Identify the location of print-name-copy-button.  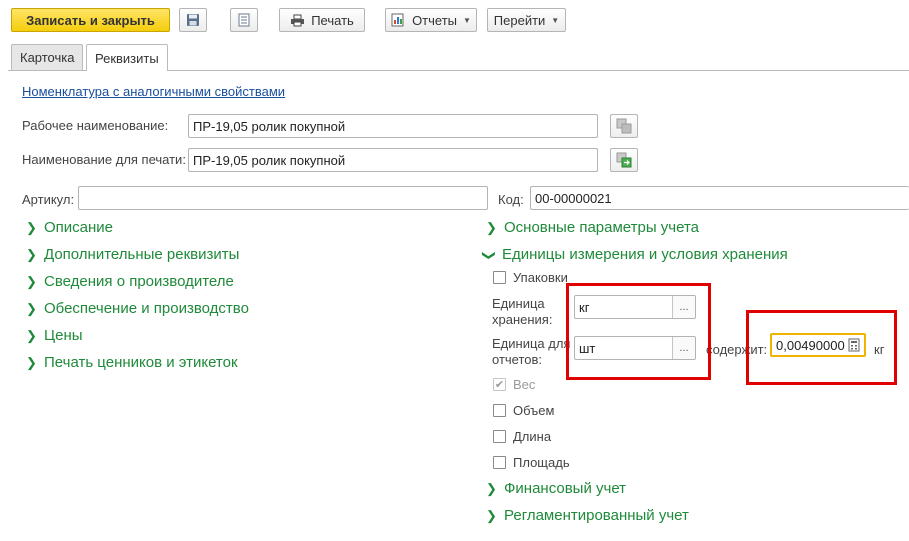
(624, 160).